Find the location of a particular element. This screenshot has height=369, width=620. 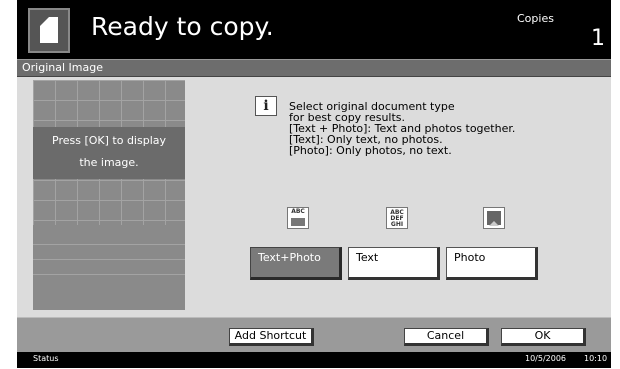

document-fold is located at coordinates (44, 21).